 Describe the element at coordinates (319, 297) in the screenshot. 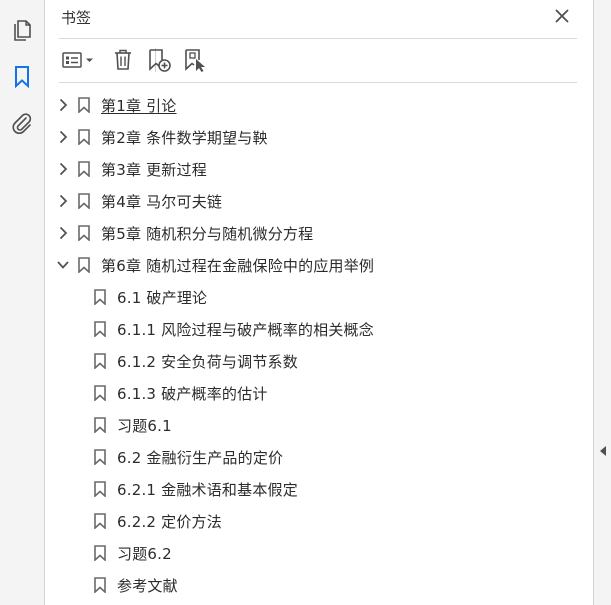

I see `bookmark-item: 6.1 破产理论` at that location.